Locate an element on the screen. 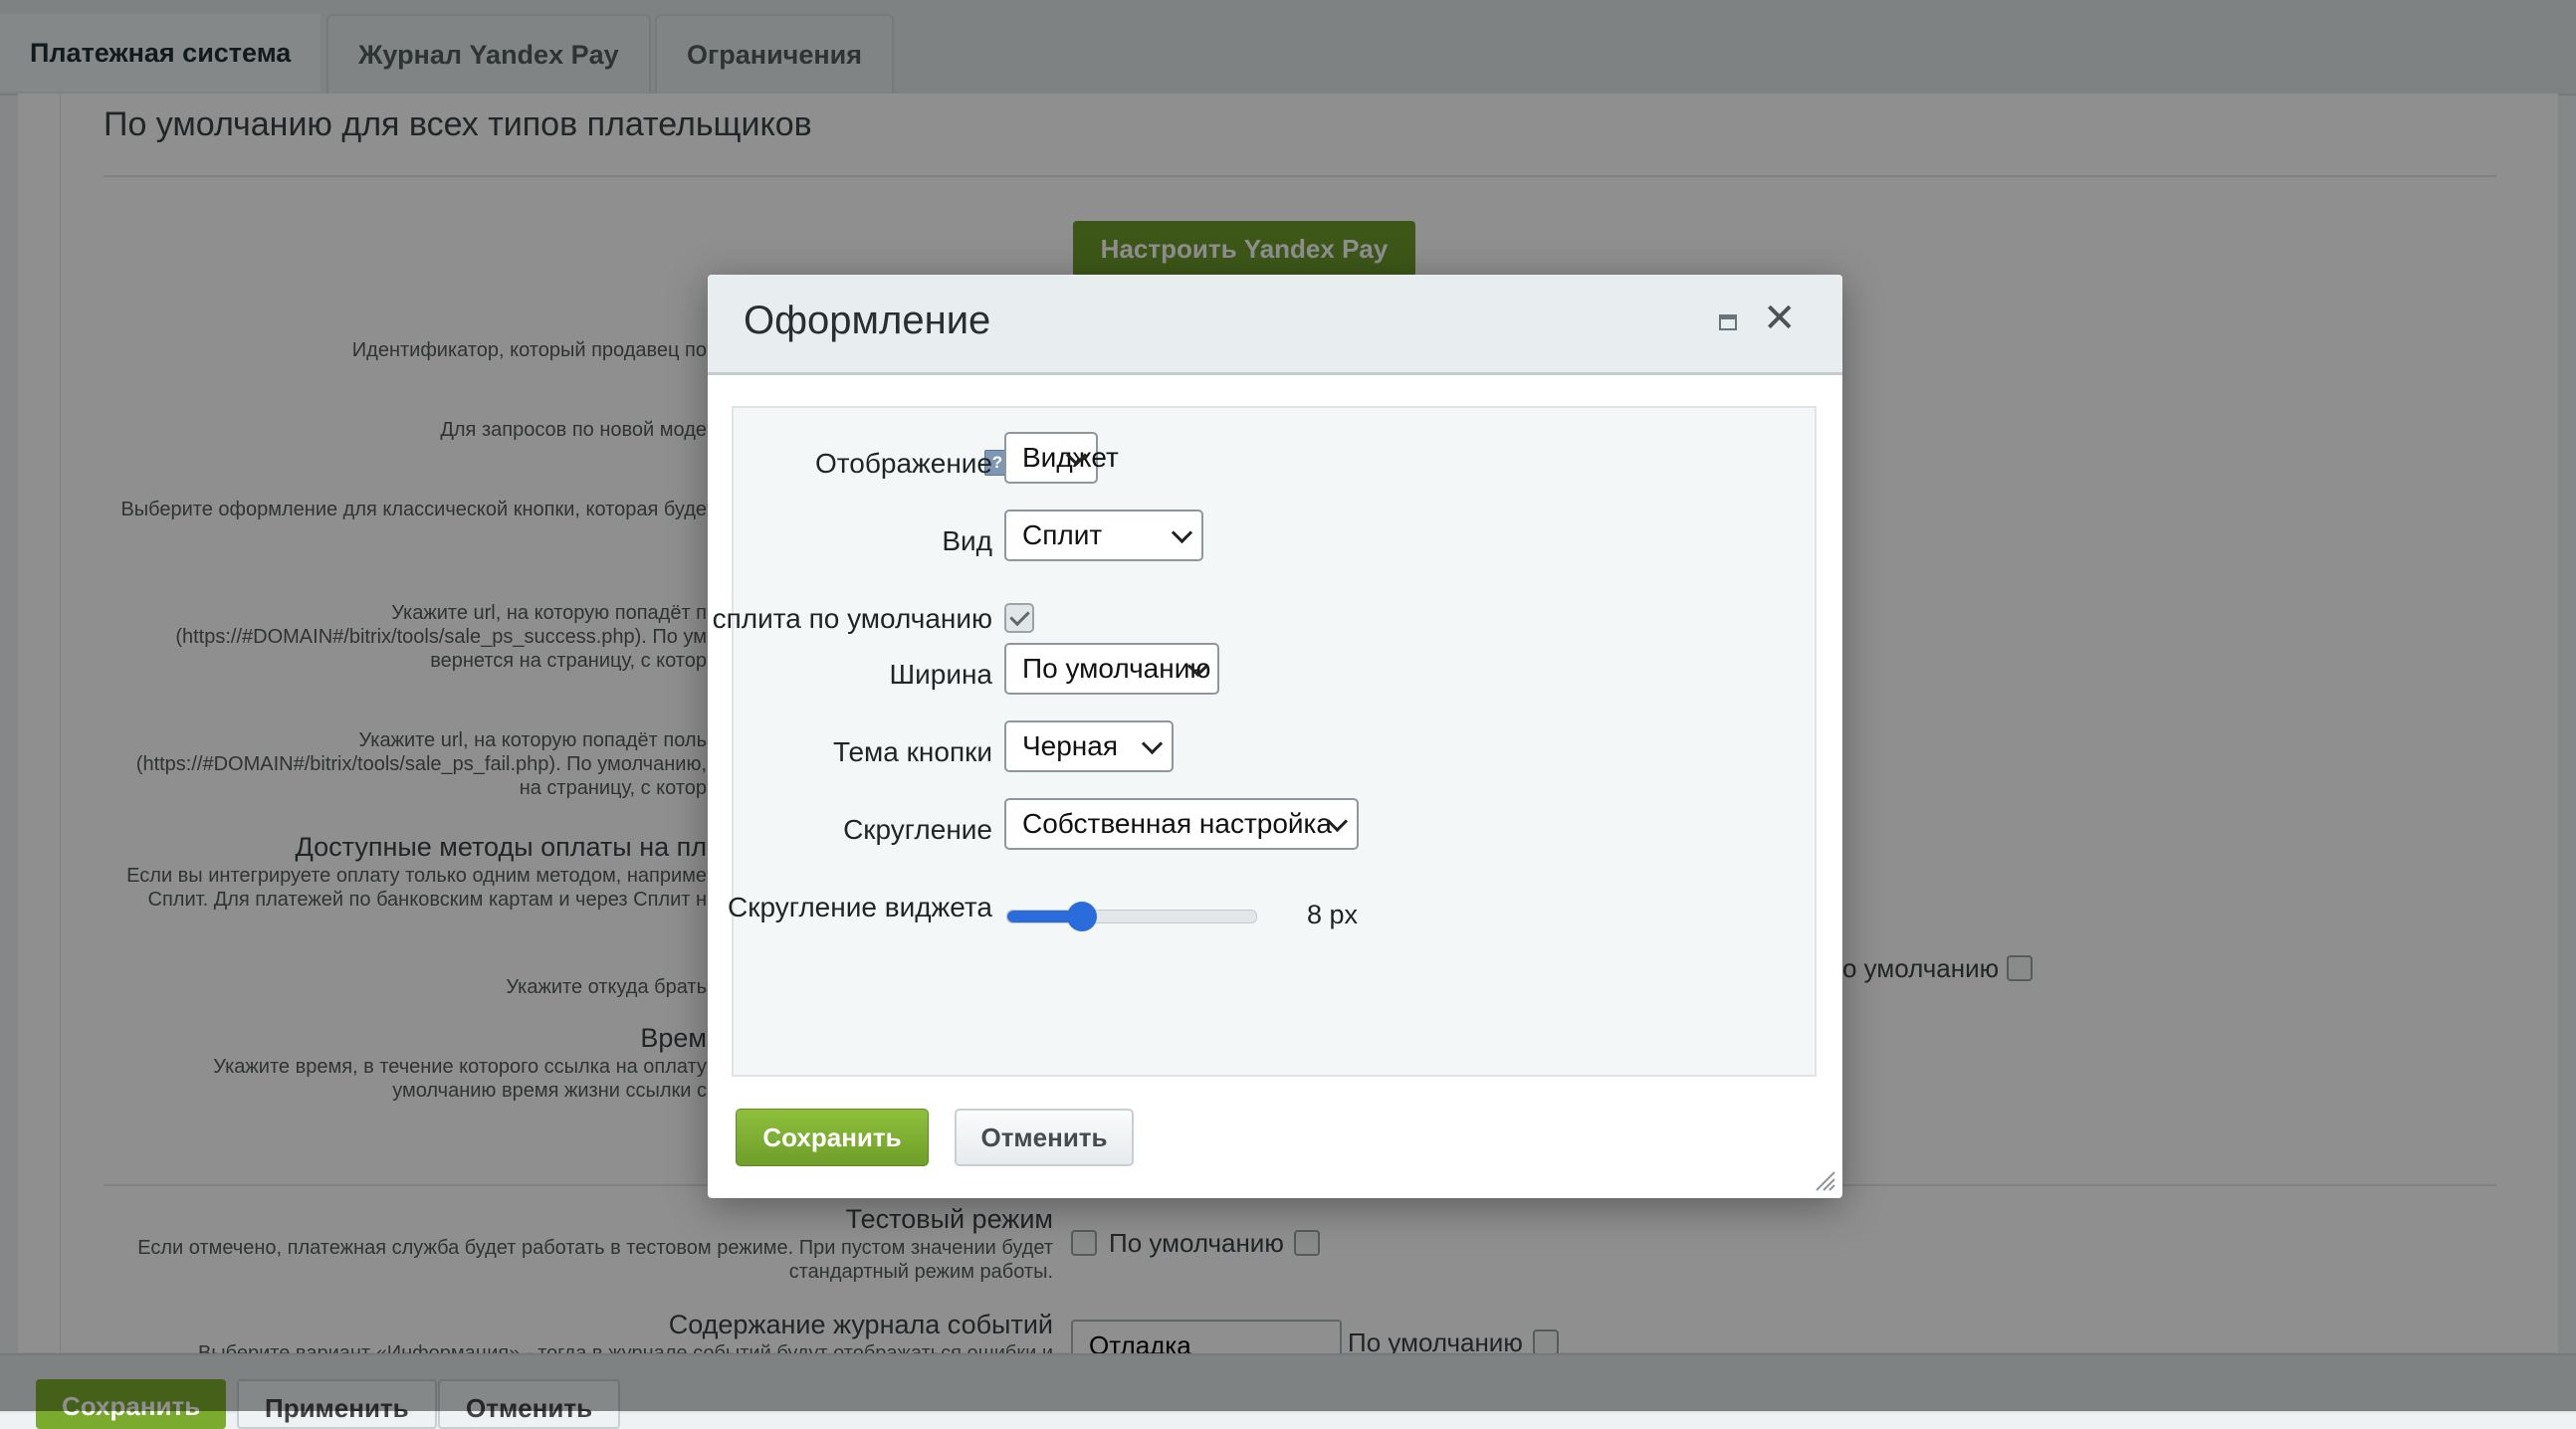 The image size is (2576, 1429). rounding-select: Собственная настройка is located at coordinates (1181, 824).